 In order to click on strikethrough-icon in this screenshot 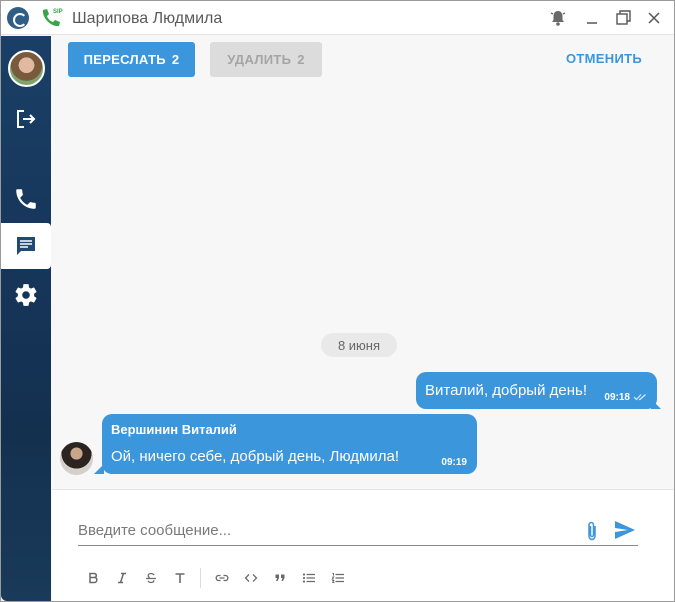, I will do `click(150, 578)`.